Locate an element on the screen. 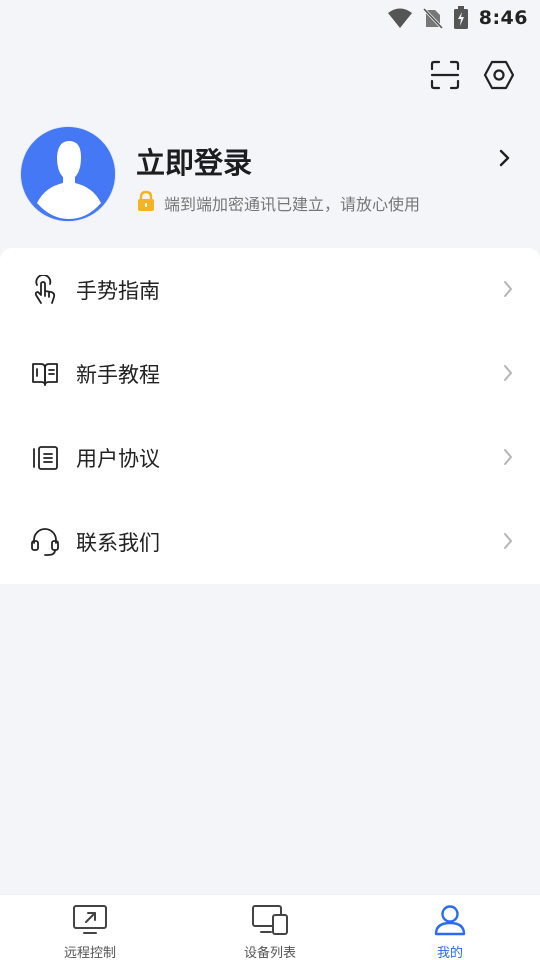 Image resolution: width=540 pixels, height=960 pixels. login-title: 立即登录 is located at coordinates (194, 163).